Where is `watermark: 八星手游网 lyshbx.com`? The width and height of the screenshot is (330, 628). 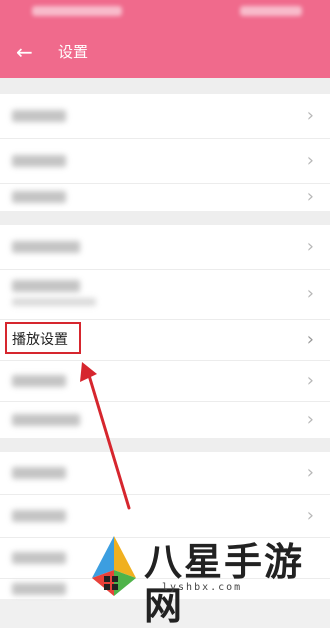
watermark: 八星手游网 lyshbx.com is located at coordinates (207, 579).